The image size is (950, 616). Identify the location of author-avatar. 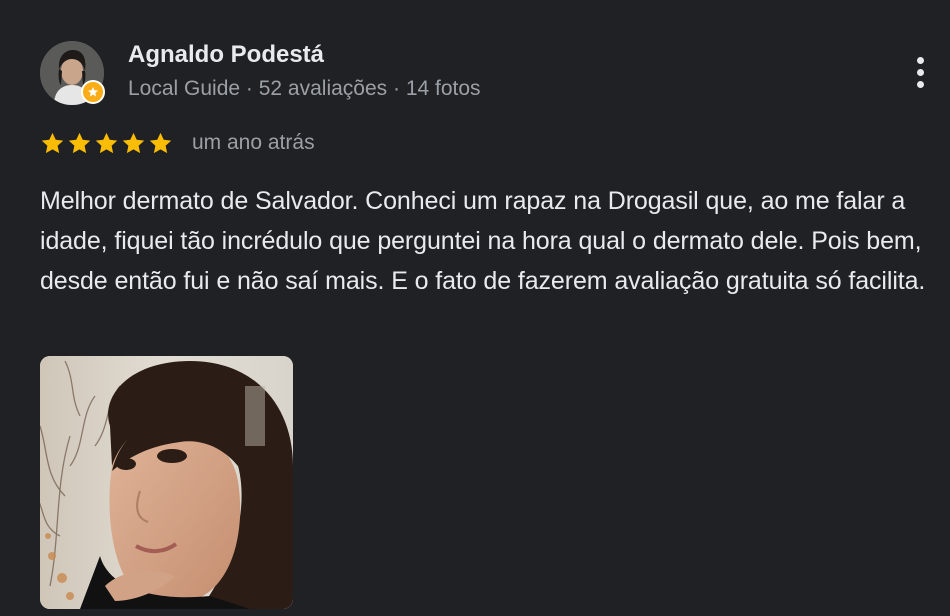
(72, 73).